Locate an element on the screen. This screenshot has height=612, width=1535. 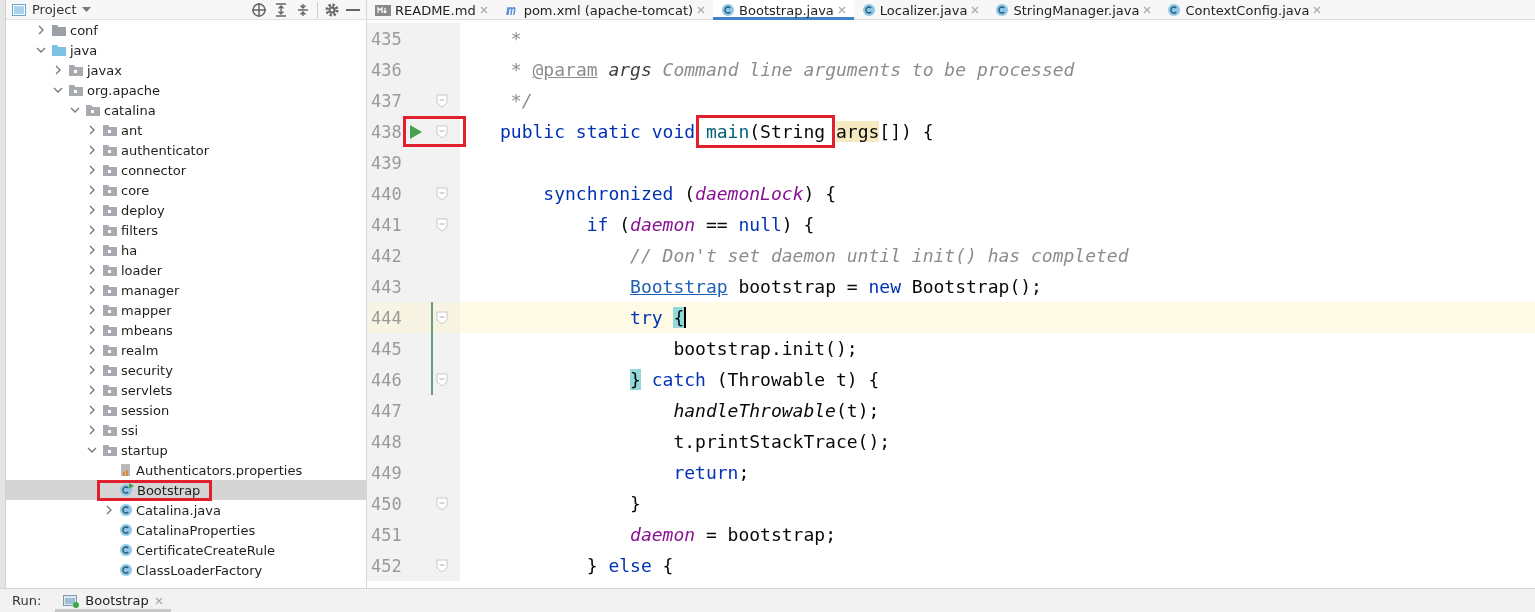
tree-item-label: mapper is located at coordinates (146, 310).